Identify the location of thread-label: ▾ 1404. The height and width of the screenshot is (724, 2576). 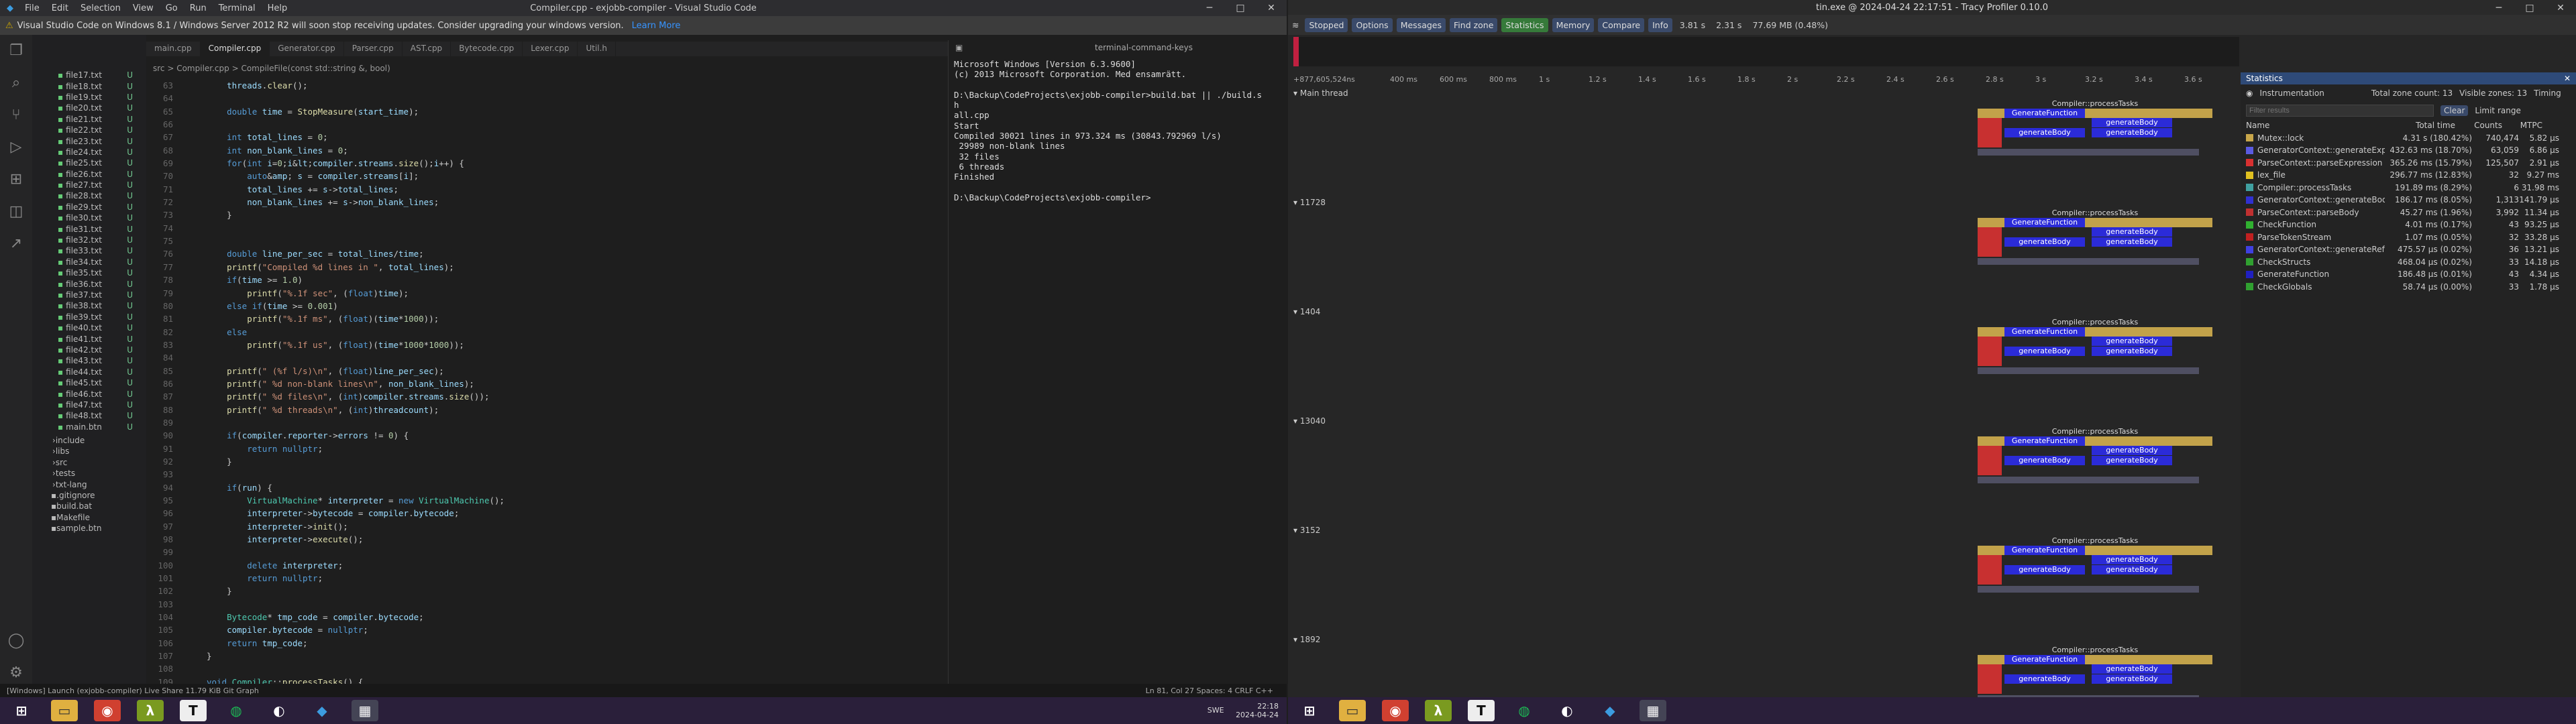
(1306, 311).